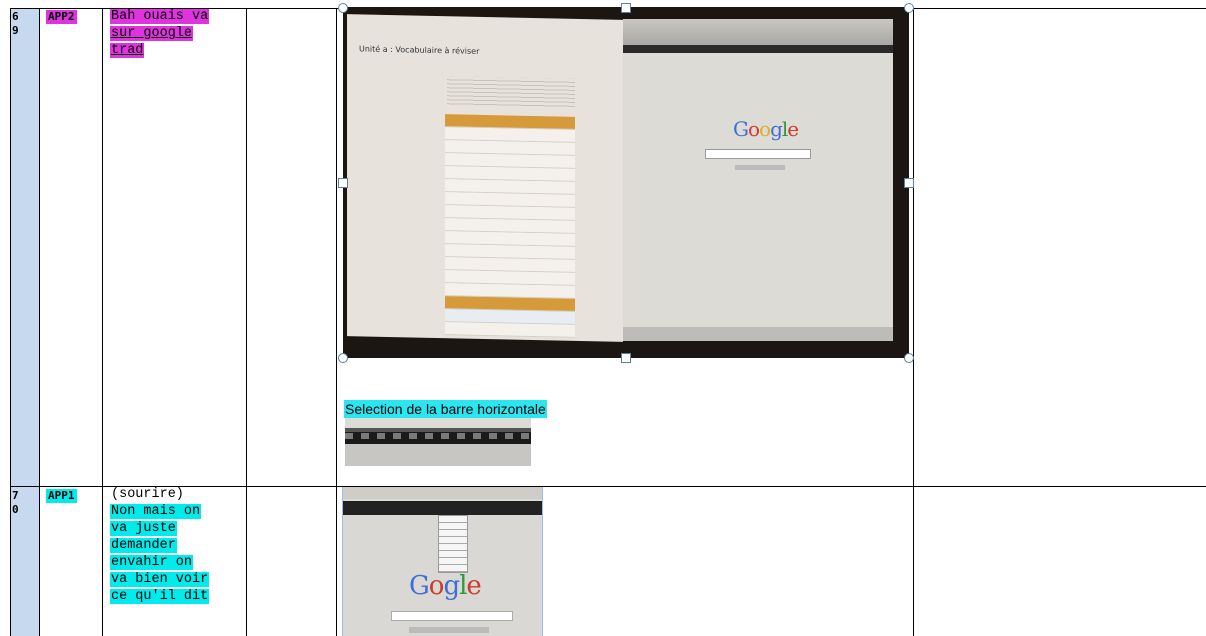 The height and width of the screenshot is (636, 1206). Describe the element at coordinates (343, 183) in the screenshot. I see `resize-handle-left` at that location.